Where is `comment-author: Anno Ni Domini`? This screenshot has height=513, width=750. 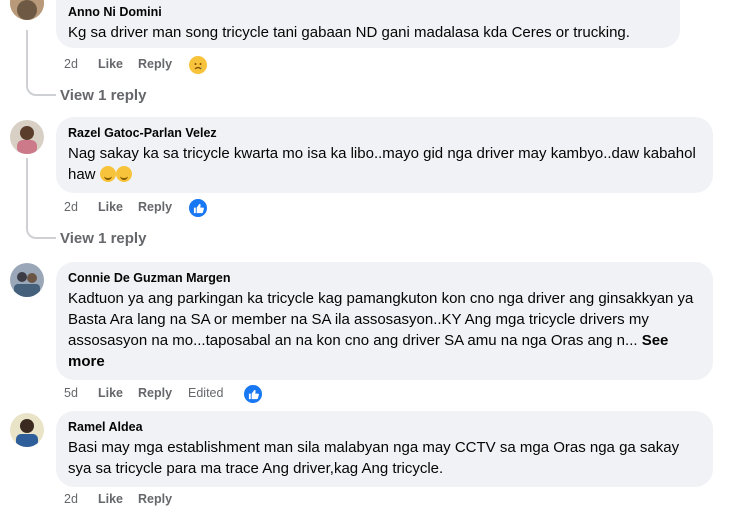 comment-author: Anno Ni Domini is located at coordinates (368, 12).